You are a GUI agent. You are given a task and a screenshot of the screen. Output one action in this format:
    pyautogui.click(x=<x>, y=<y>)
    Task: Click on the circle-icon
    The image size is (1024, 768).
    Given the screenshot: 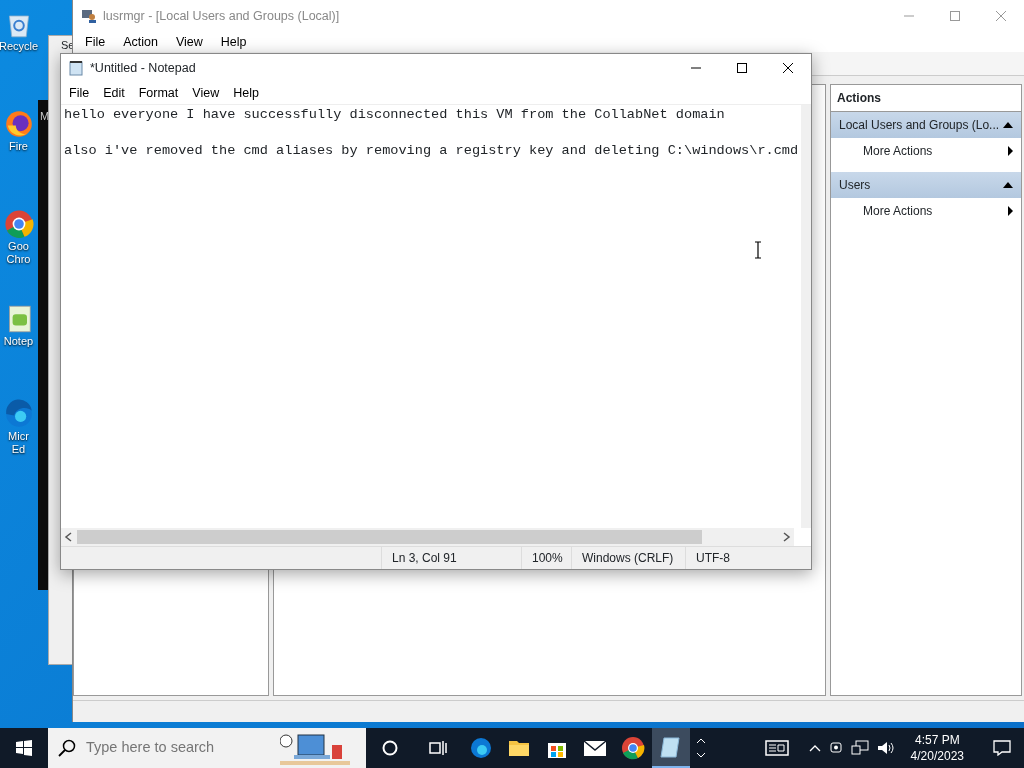 What is the action you would take?
    pyautogui.click(x=390, y=748)
    